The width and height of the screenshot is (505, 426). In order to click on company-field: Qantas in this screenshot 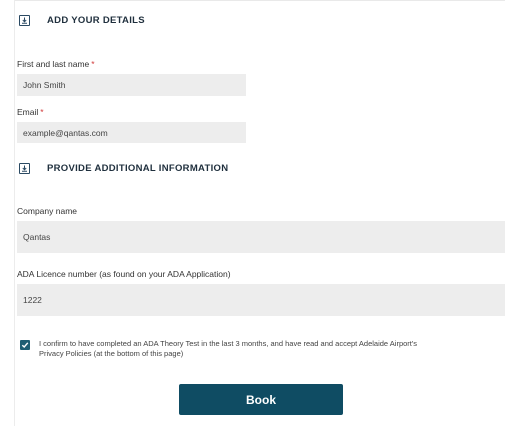, I will do `click(261, 237)`.